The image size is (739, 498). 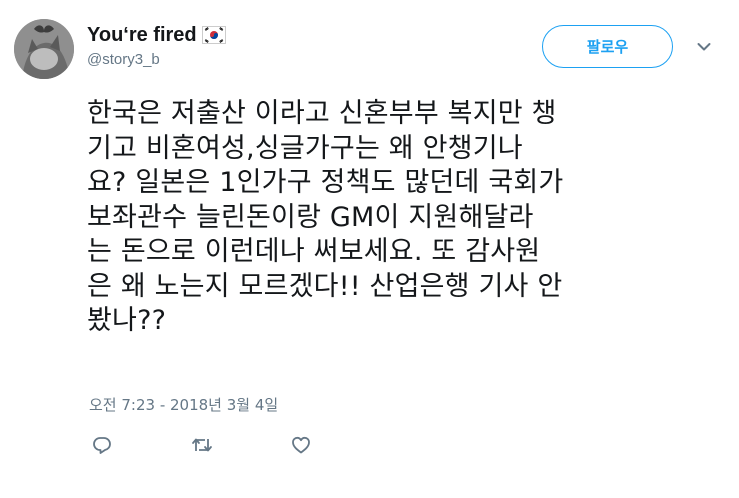 I want to click on like-button, so click(x=301, y=445).